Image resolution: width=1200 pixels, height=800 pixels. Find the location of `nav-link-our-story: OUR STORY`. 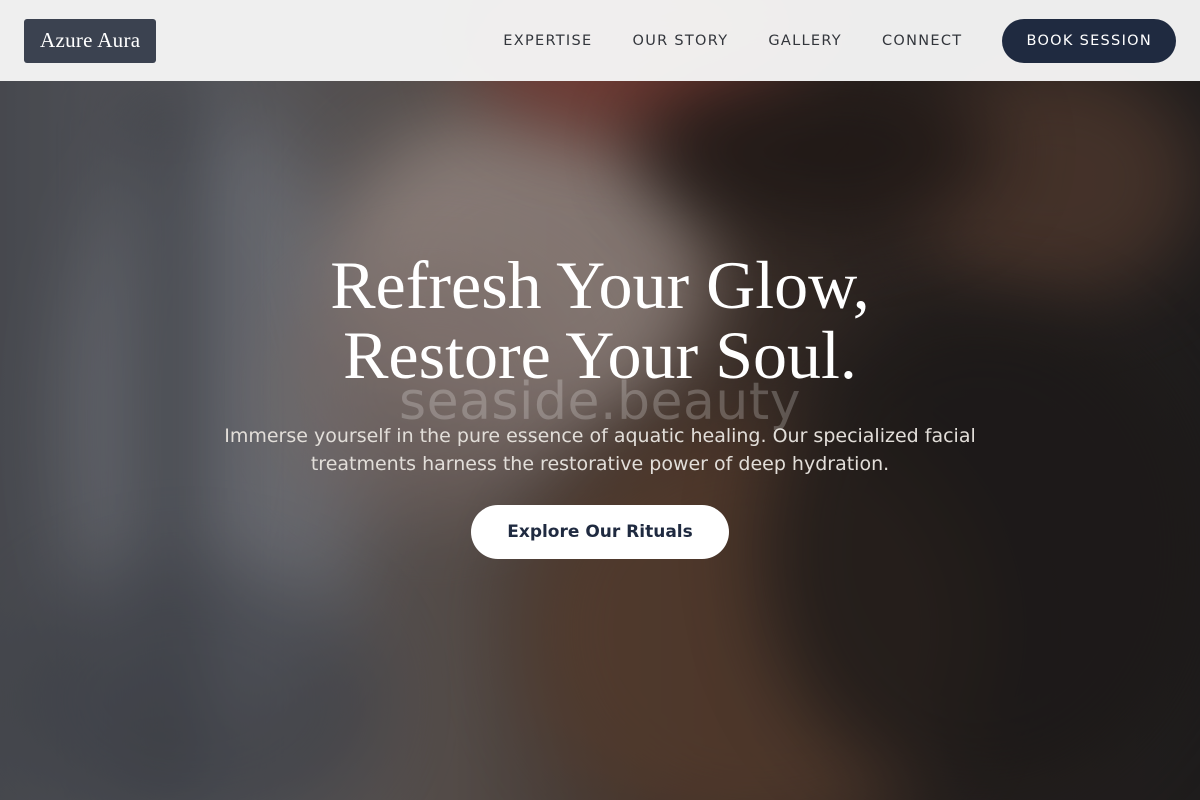

nav-link-our-story: OUR STORY is located at coordinates (680, 41).